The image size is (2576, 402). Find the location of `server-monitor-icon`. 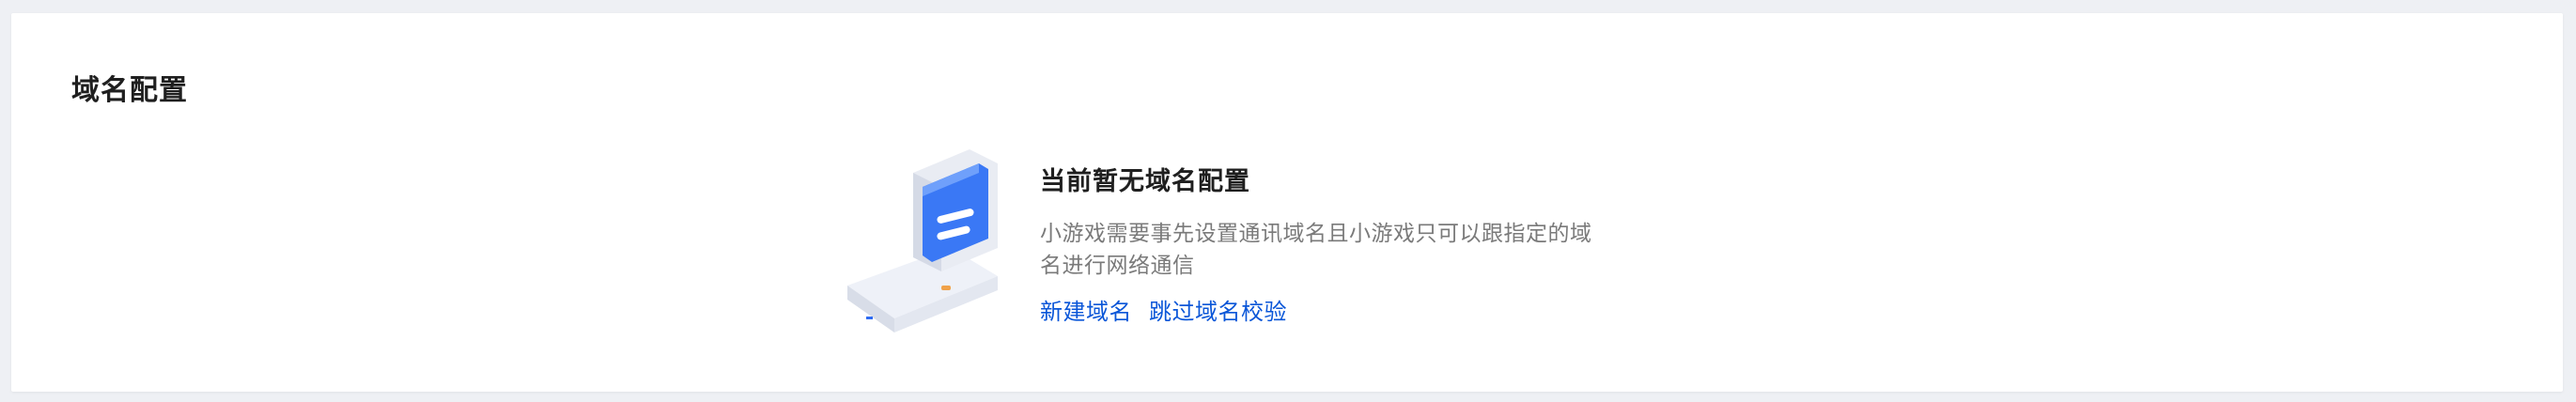

server-monitor-icon is located at coordinates (922, 248).